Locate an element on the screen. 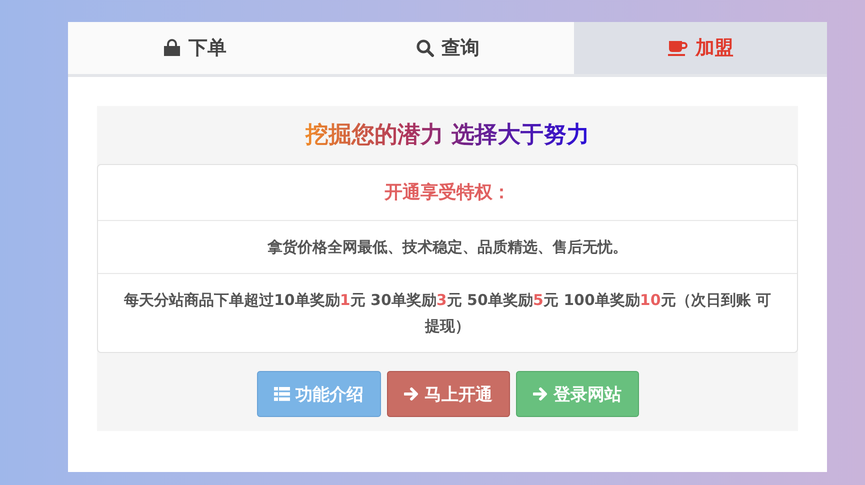 This screenshot has width=865, height=485. tab: 加盟 is located at coordinates (700, 48).